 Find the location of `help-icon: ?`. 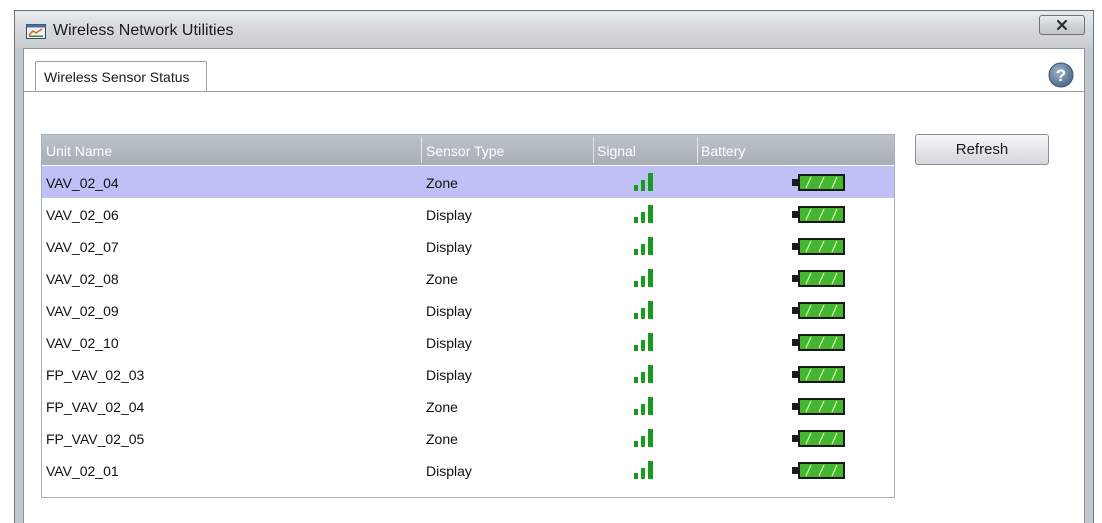

help-icon: ? is located at coordinates (1061, 75).